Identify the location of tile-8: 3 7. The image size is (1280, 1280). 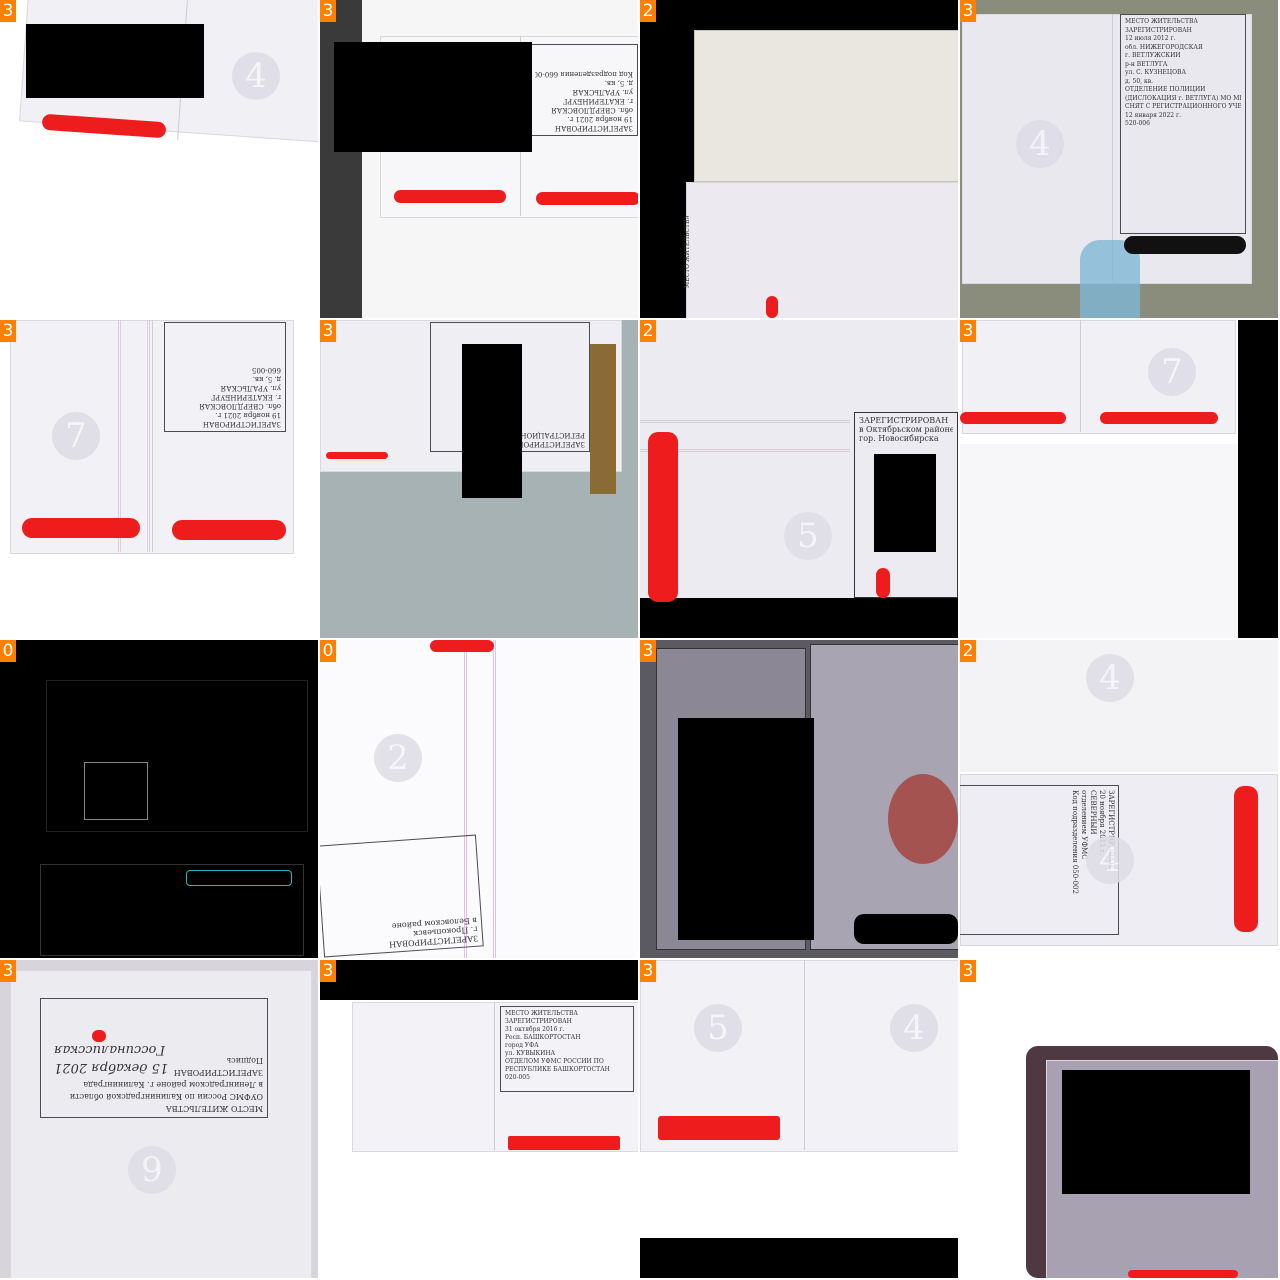
(1119, 479).